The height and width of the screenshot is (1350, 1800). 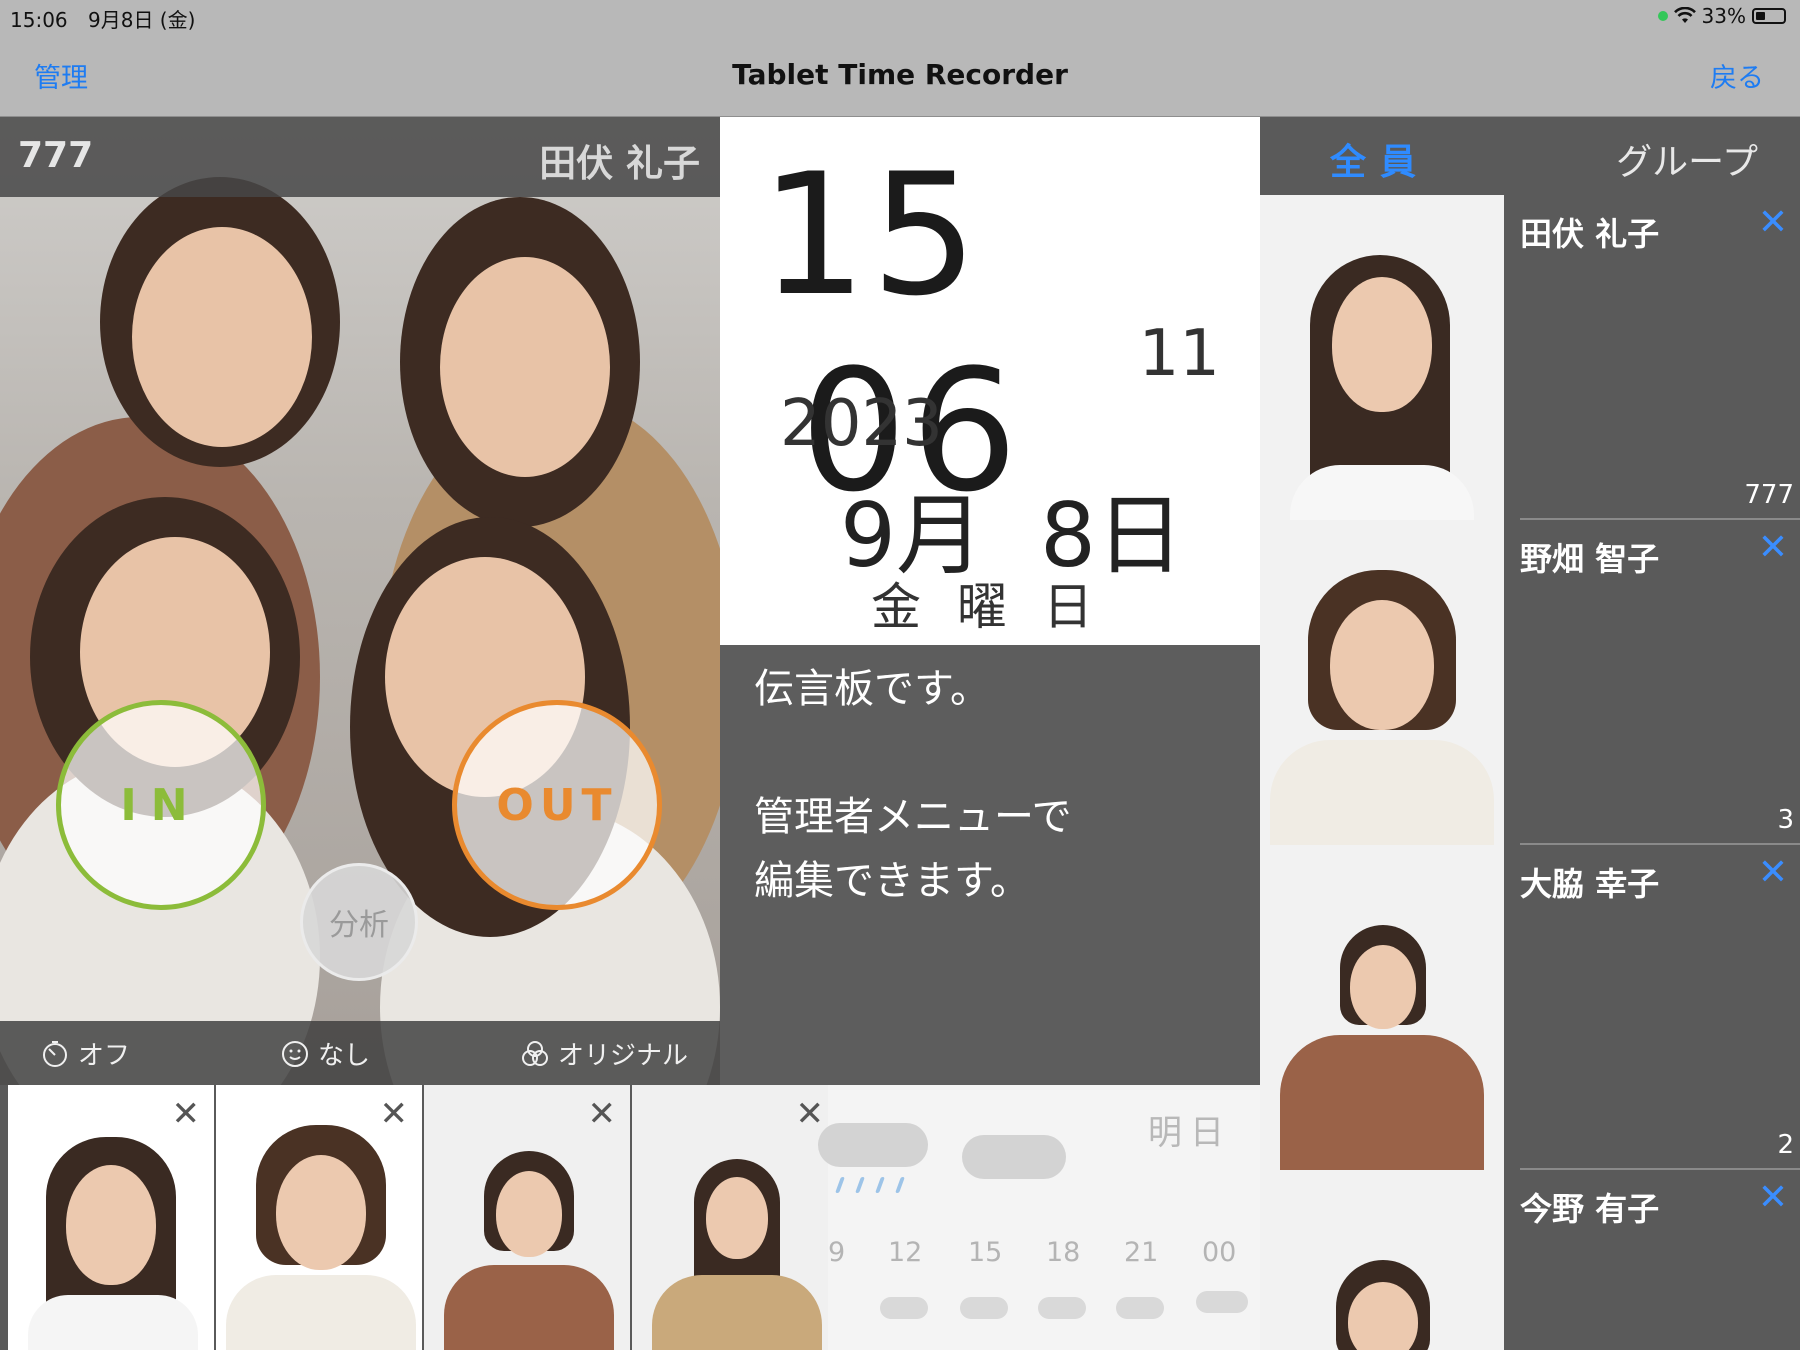 I want to click on weather-hour: 15, so click(x=985, y=1252).